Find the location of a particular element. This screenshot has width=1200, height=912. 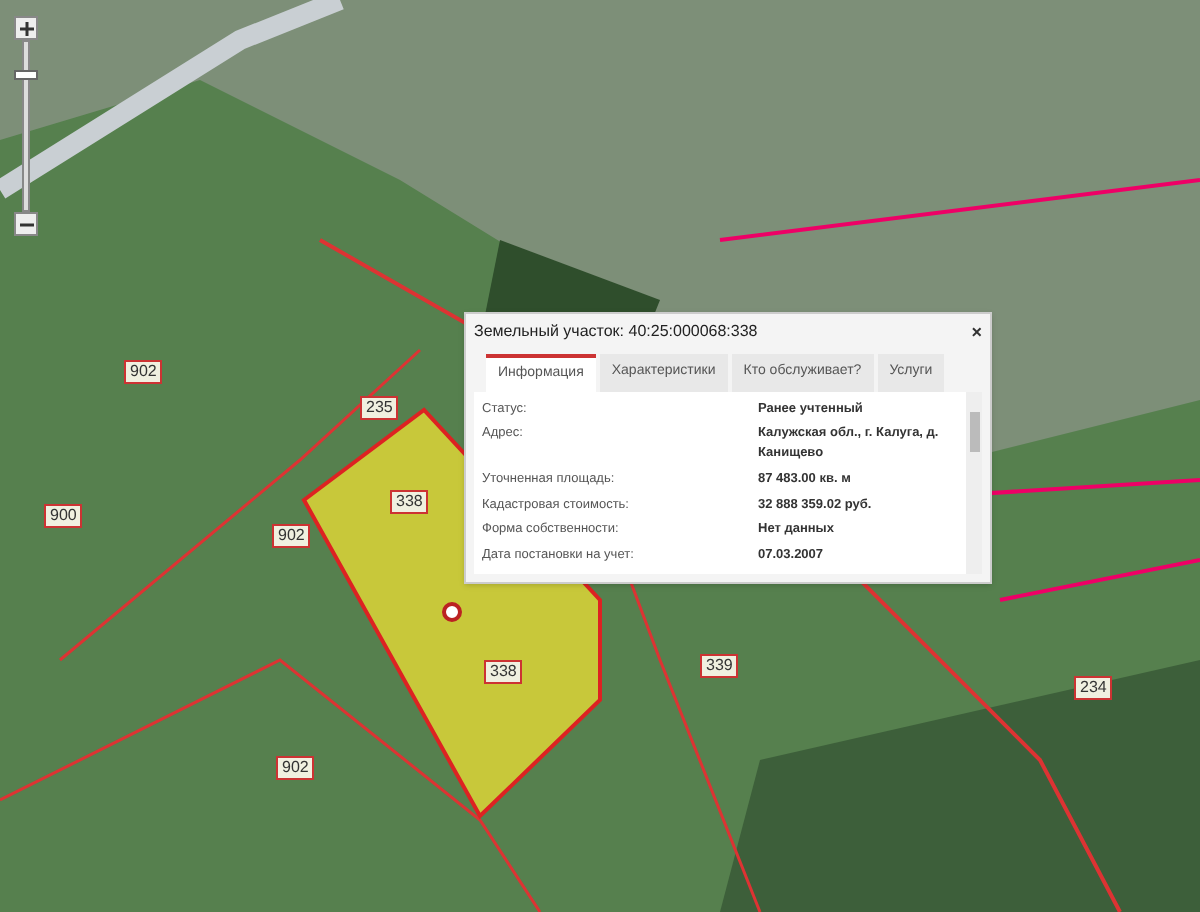

parcel-number: 900 is located at coordinates (63, 516).